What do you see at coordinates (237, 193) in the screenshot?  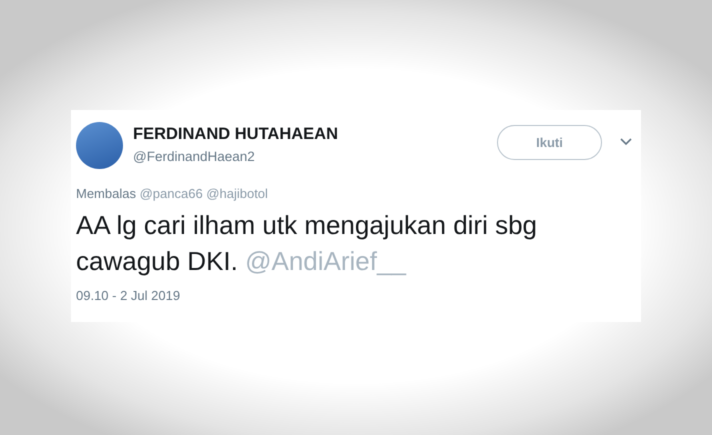 I see `mention-link: @hajibotol` at bounding box center [237, 193].